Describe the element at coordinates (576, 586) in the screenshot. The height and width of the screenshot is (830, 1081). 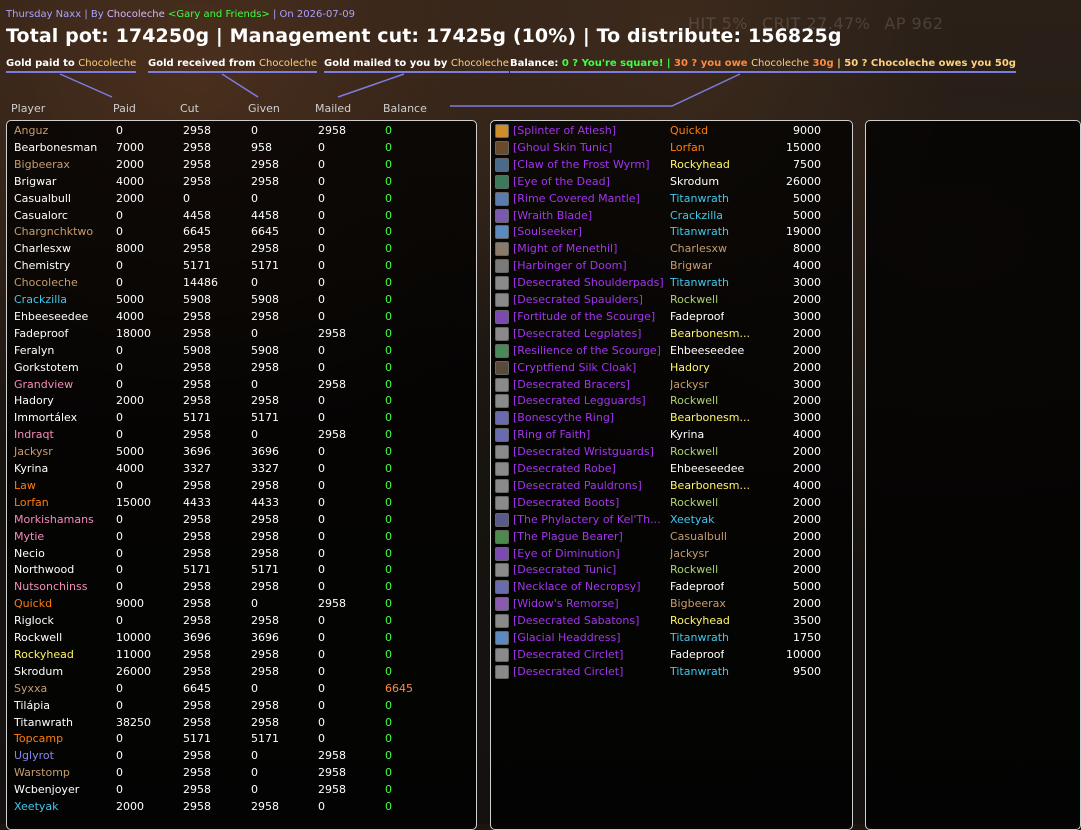
I see `item-link: [Necklace of Necropsy]` at that location.